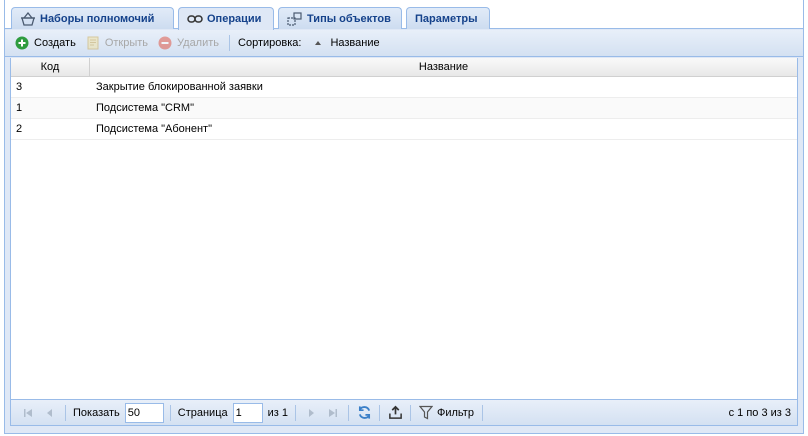 This screenshot has width=808, height=436. I want to click on tab-label: Параметры, so click(446, 18).